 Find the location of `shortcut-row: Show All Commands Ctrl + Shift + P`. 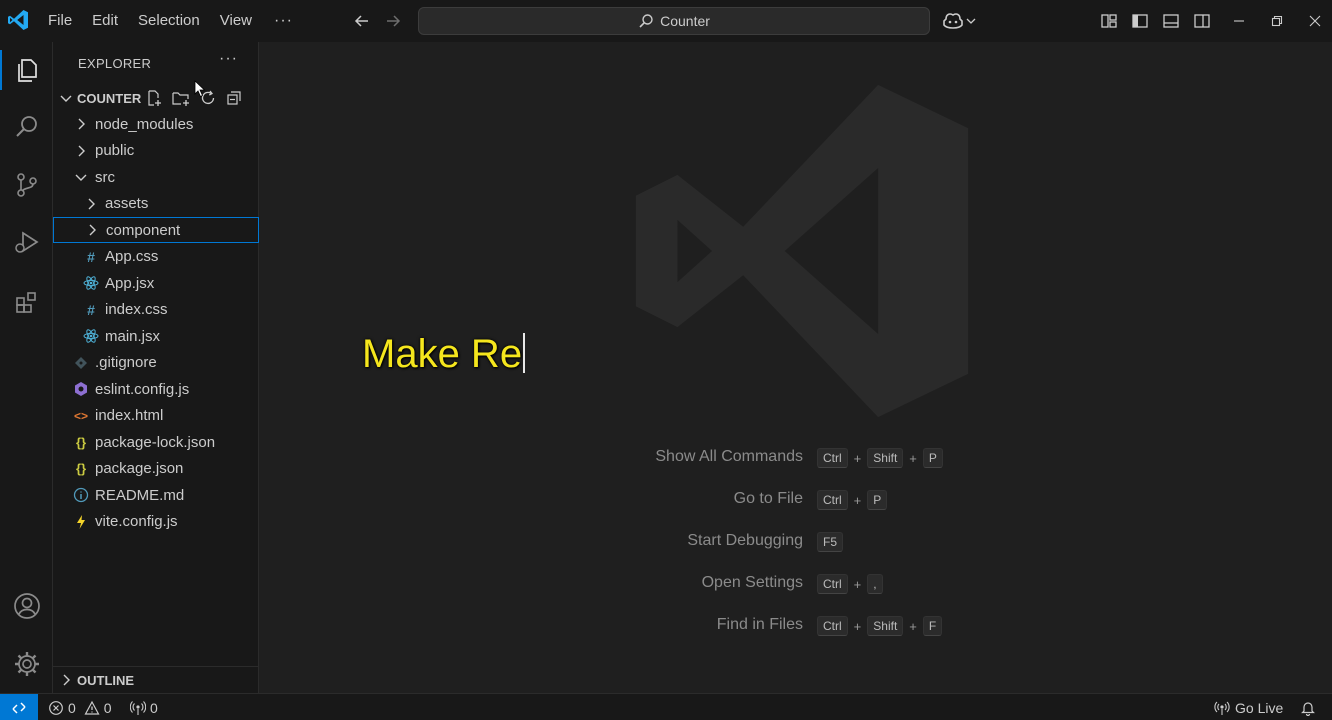

shortcut-row: Show All Commands Ctrl + Shift + P is located at coordinates (795, 458).